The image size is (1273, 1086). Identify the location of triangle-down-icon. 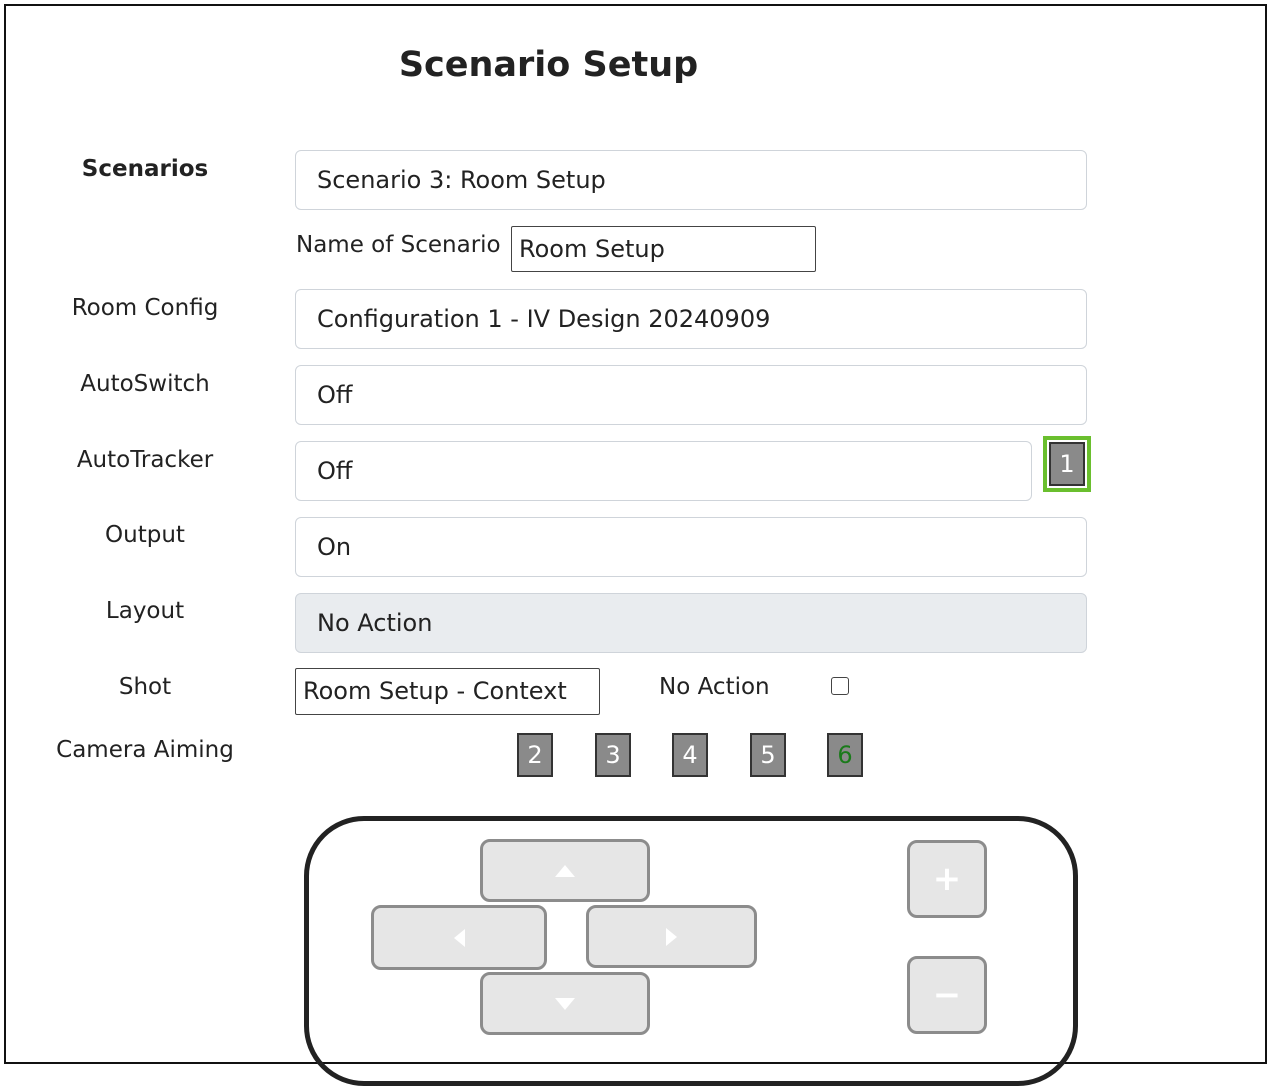
(565, 1003).